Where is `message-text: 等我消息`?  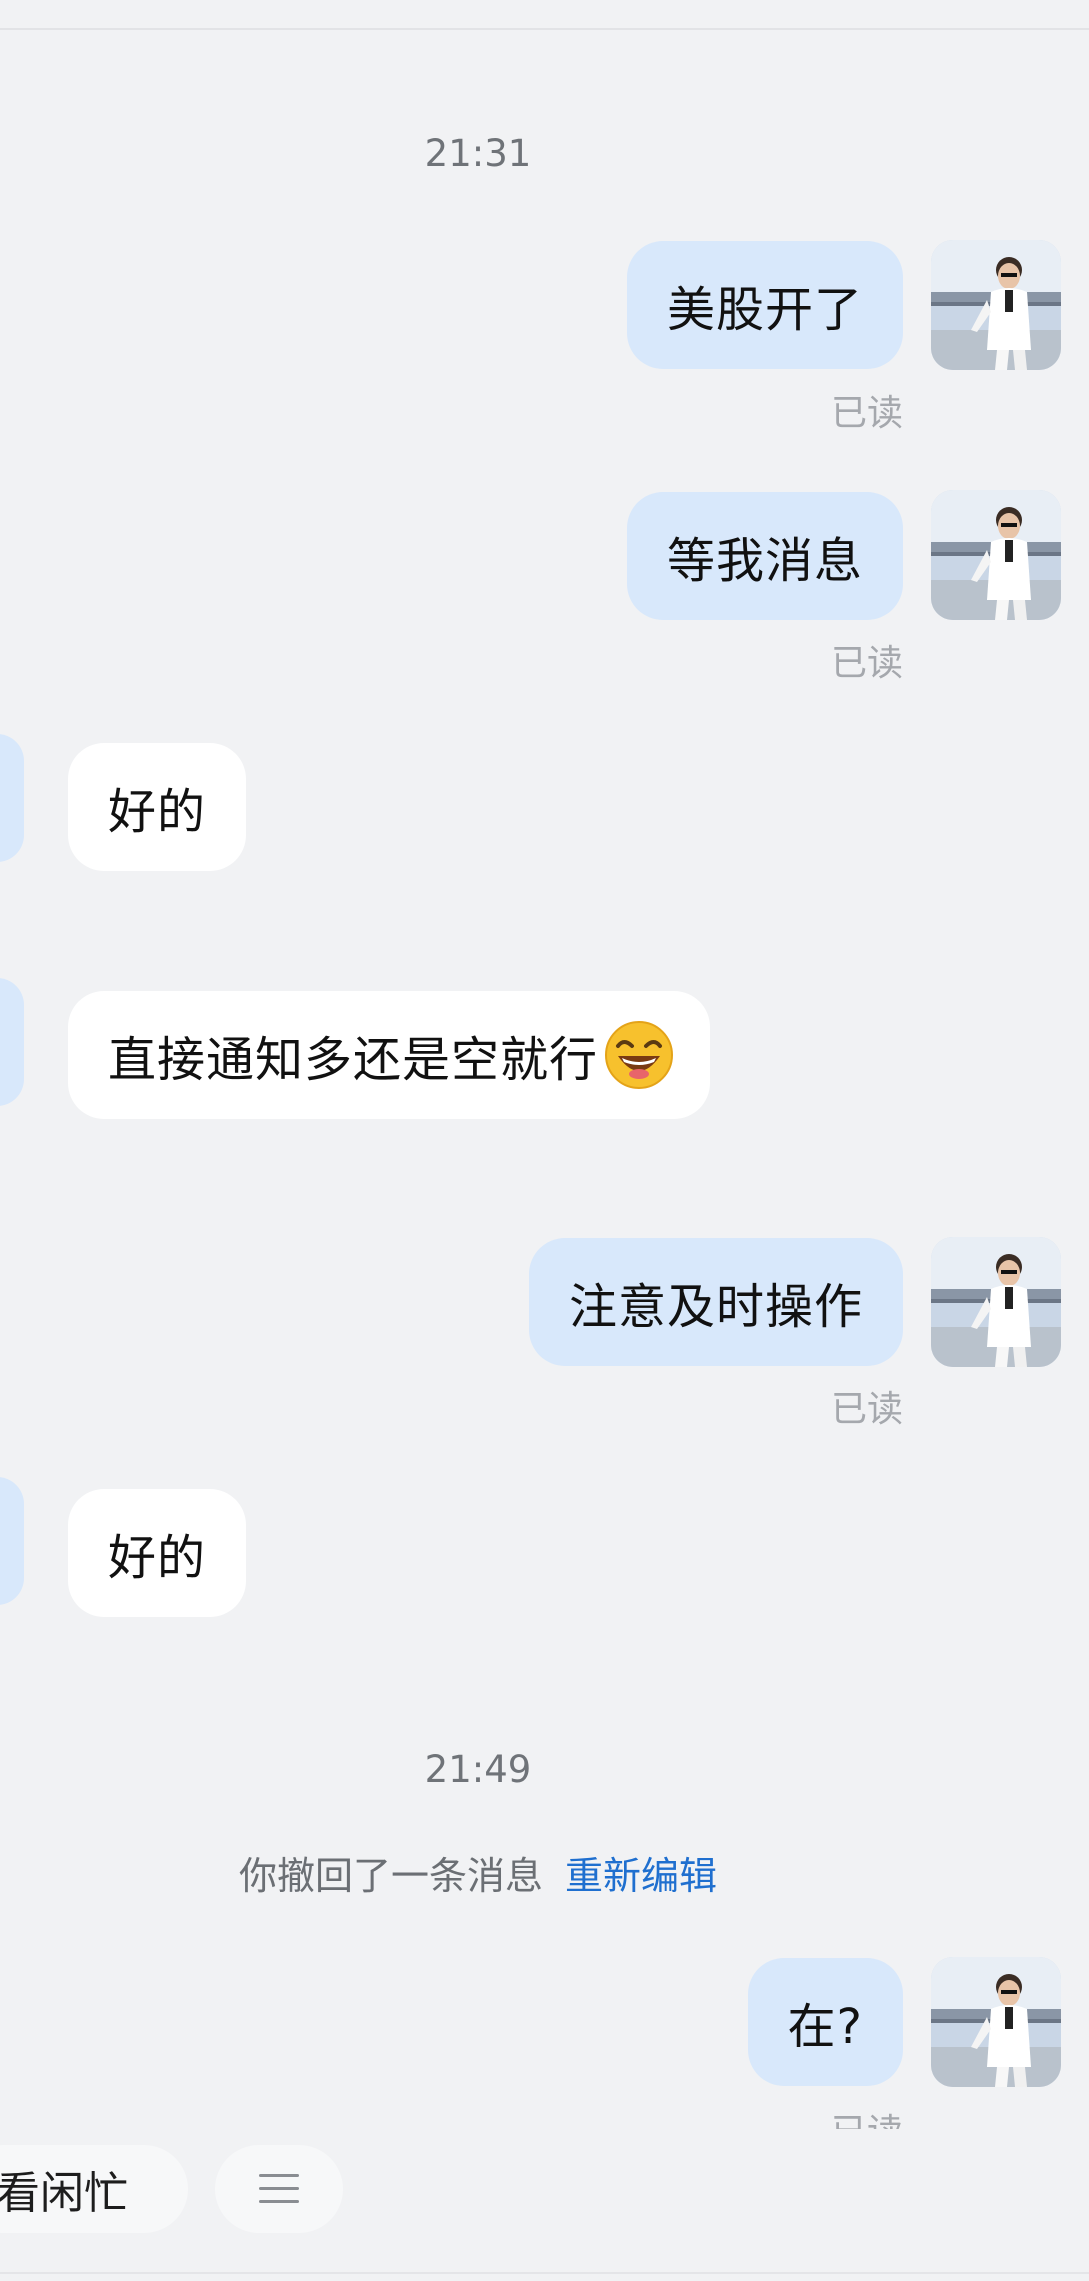 message-text: 等我消息 is located at coordinates (764, 561).